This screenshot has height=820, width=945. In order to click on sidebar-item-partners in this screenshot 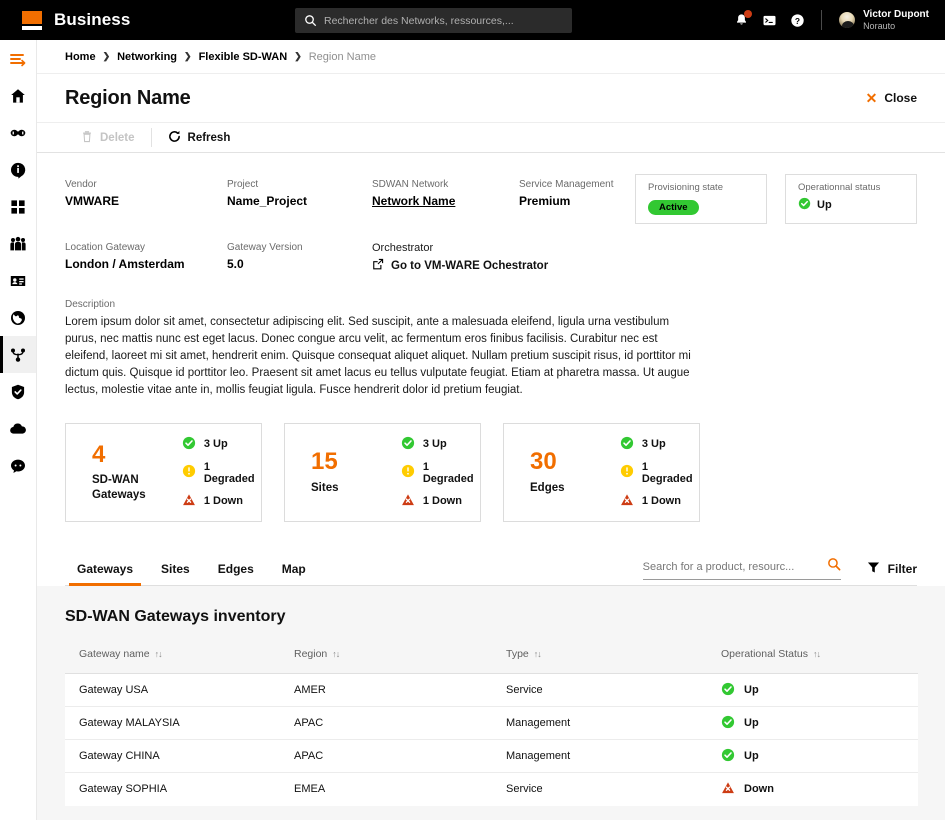, I will do `click(18, 132)`.